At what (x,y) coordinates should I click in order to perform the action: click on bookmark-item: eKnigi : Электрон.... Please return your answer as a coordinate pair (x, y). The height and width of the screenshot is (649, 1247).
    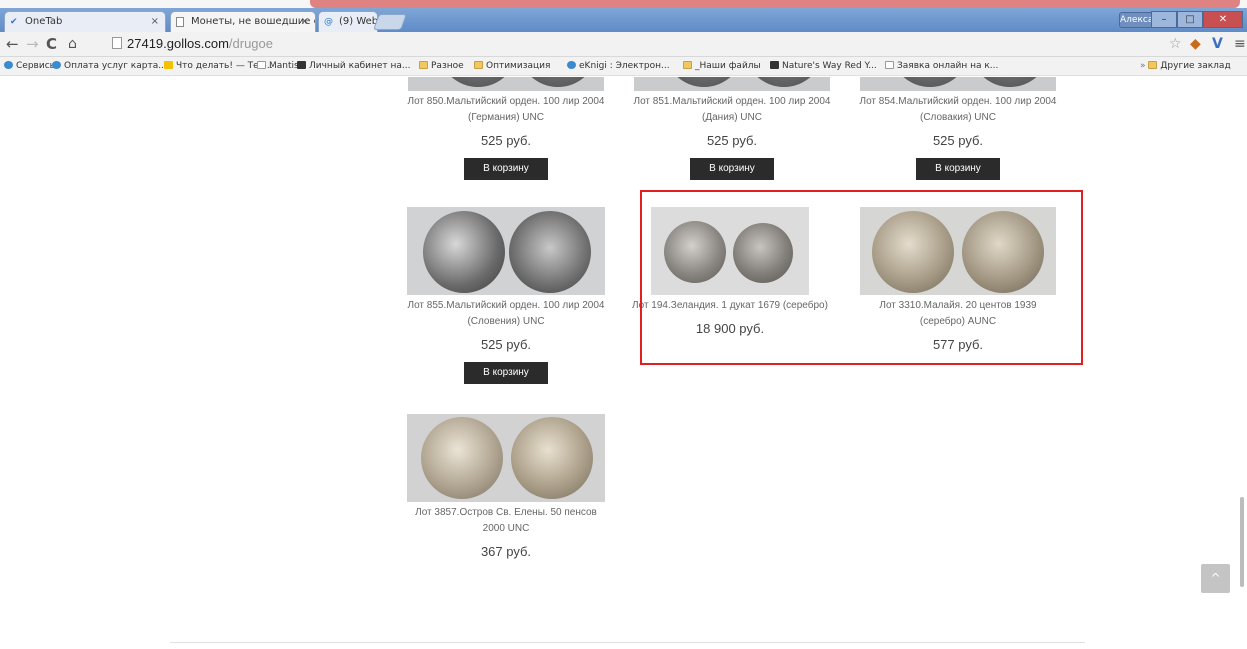
    Looking at the image, I should click on (618, 66).